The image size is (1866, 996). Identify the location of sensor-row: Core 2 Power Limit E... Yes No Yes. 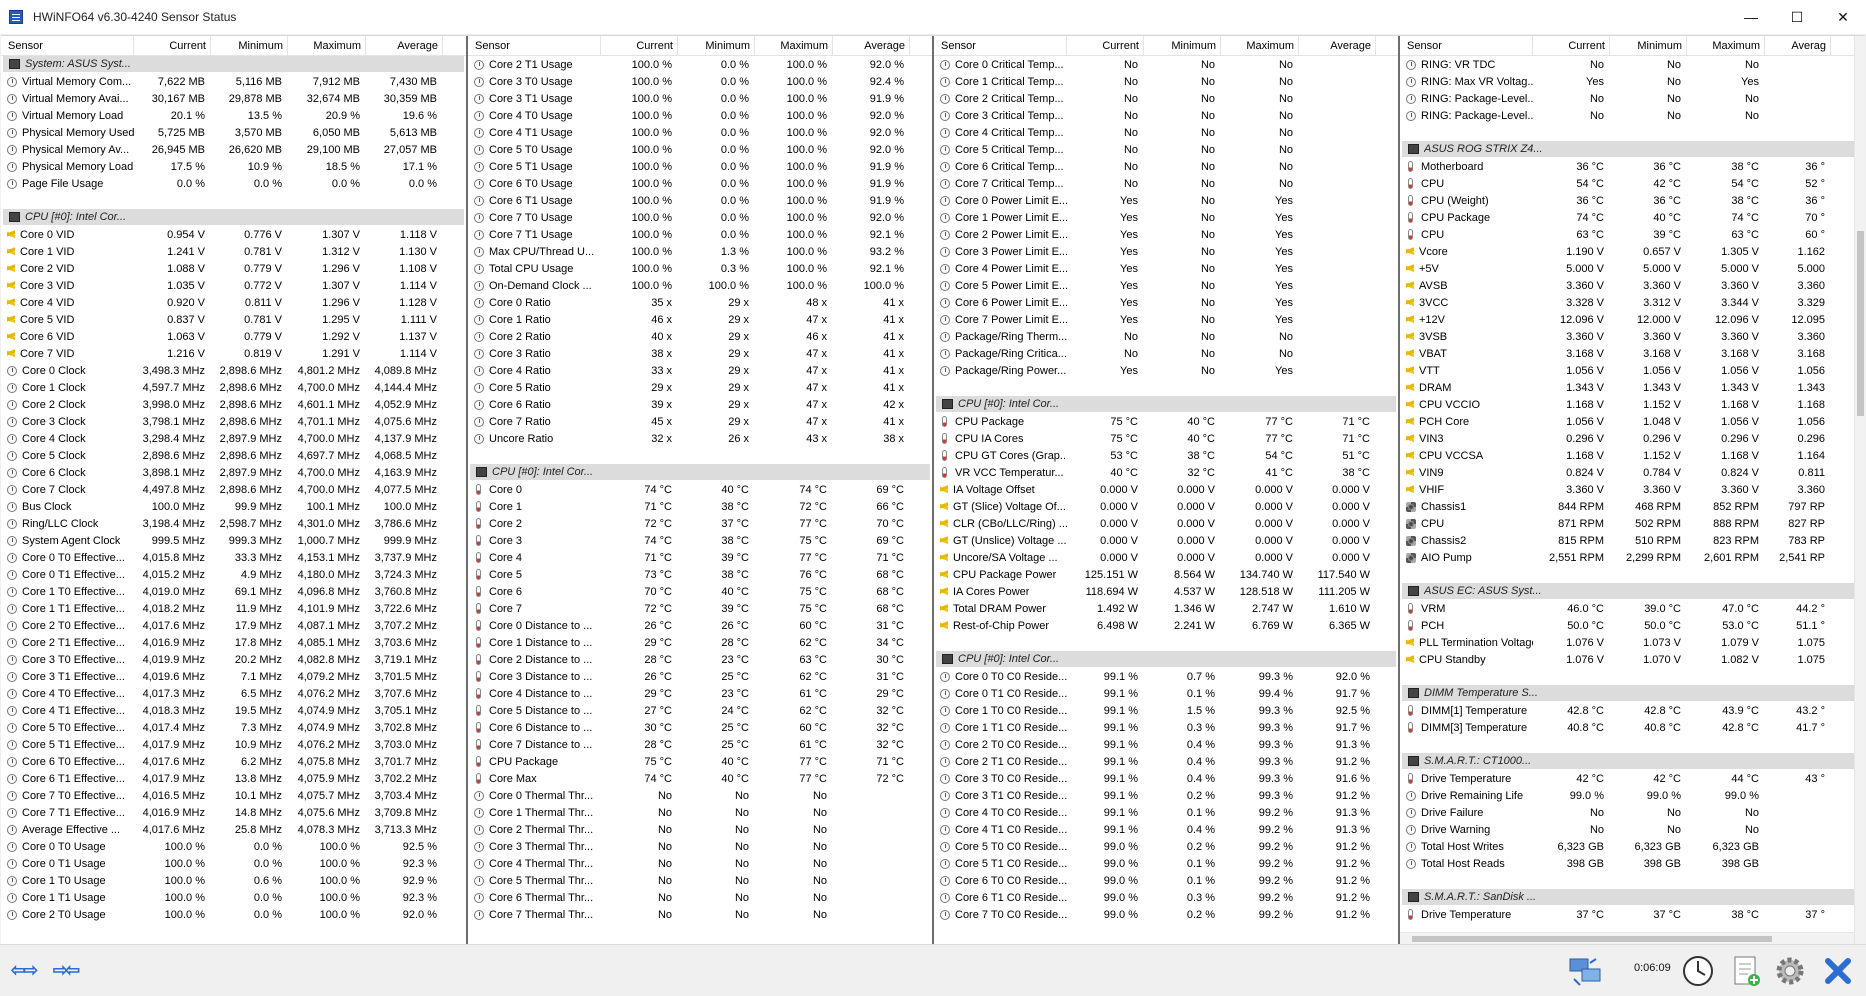
(1166, 234).